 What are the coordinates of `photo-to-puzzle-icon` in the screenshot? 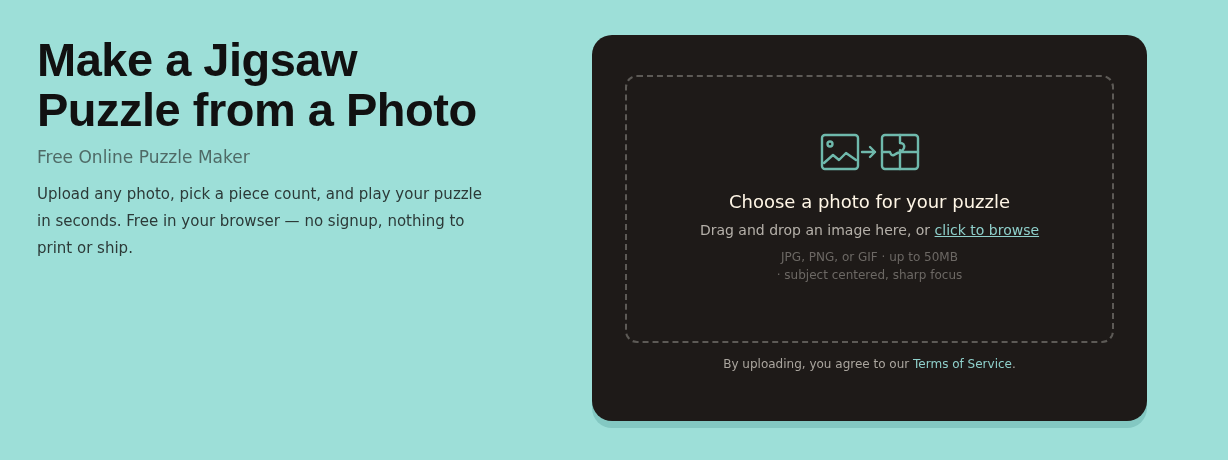 It's located at (869, 152).